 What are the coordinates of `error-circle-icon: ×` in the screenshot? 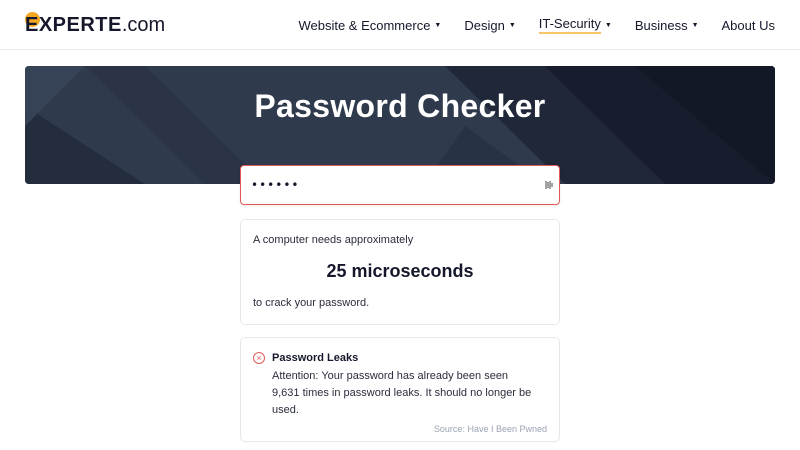 It's located at (259, 358).